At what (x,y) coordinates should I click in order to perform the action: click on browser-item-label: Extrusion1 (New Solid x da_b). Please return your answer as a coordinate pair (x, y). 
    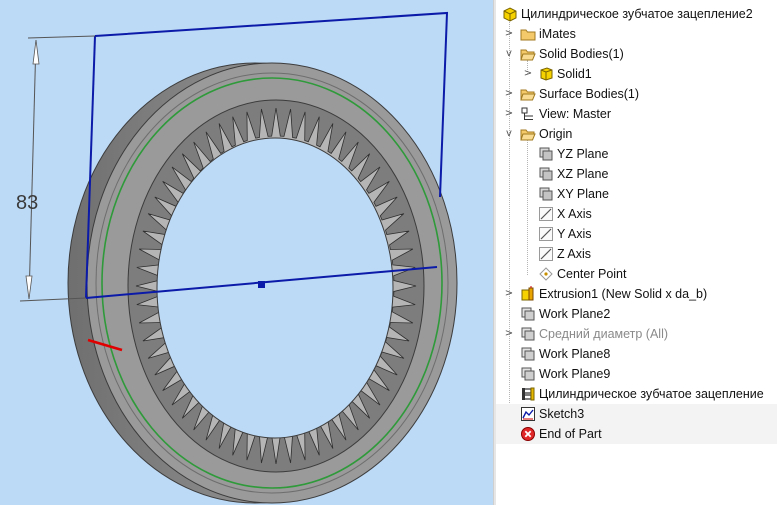
    Looking at the image, I should click on (623, 294).